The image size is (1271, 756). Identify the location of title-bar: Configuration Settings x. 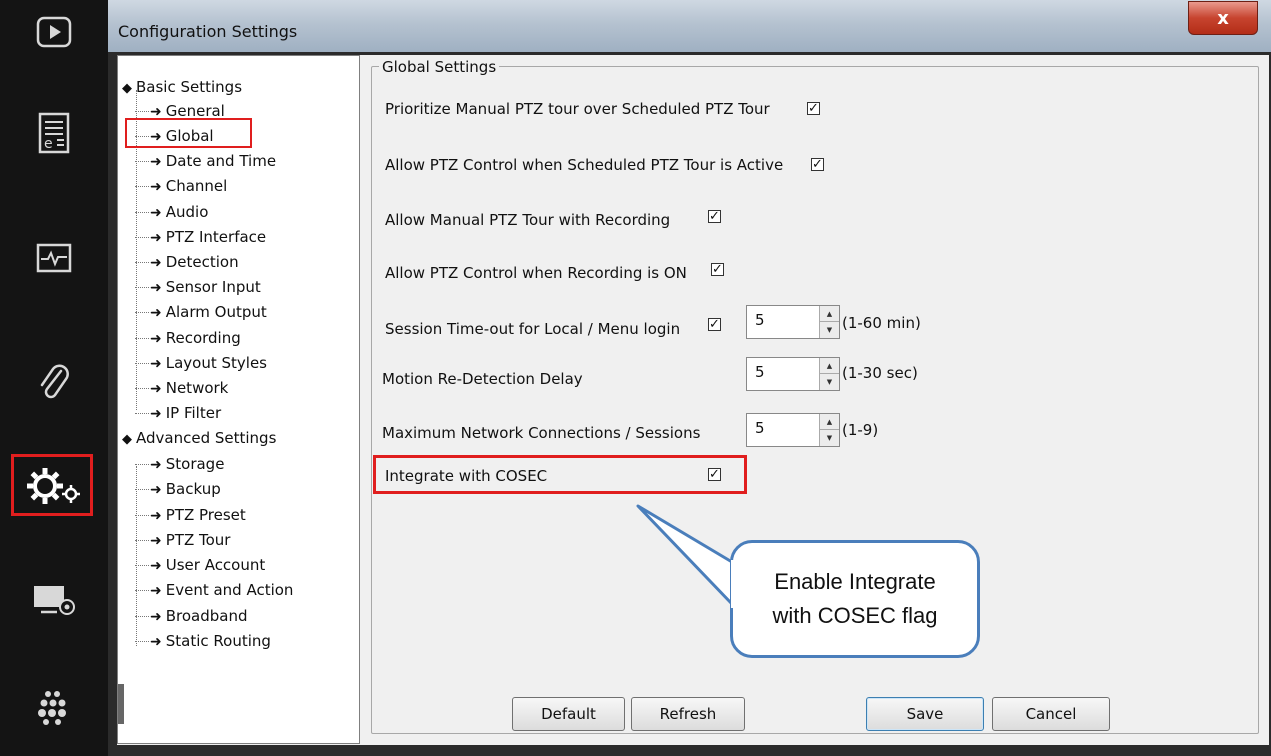
(689, 26).